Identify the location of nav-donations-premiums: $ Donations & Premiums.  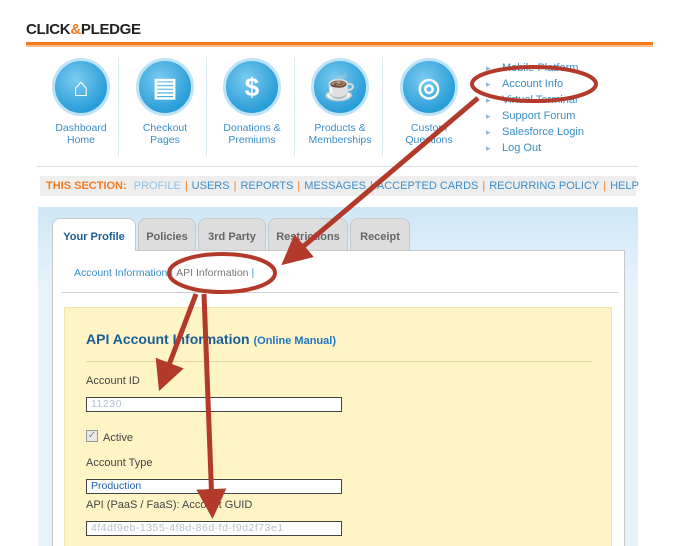
(252, 108).